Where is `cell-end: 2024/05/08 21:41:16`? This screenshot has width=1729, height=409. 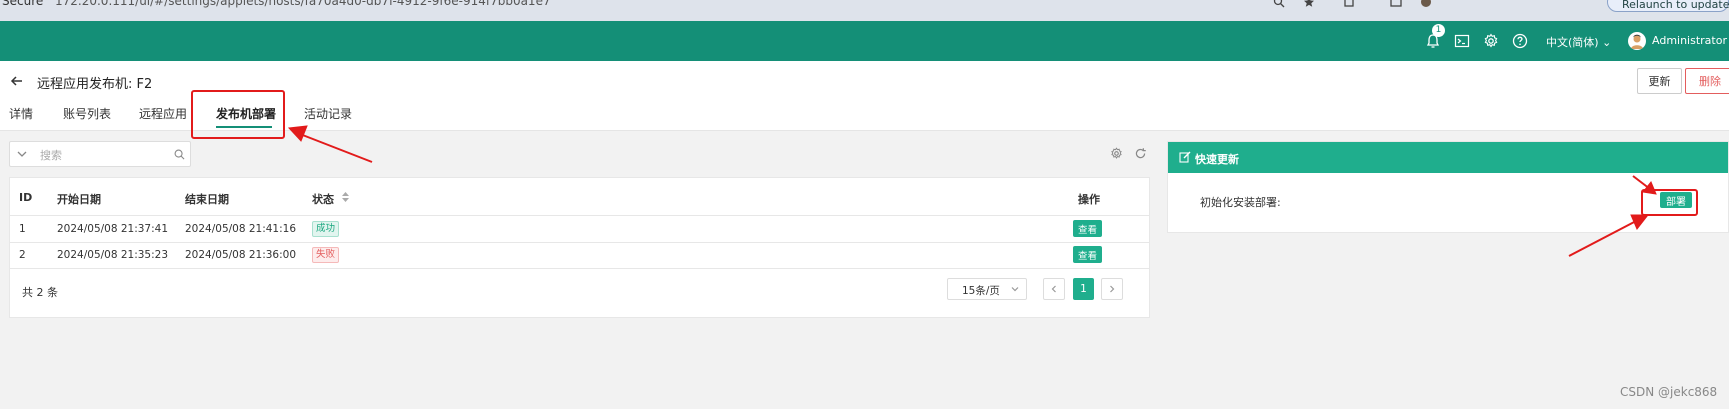 cell-end: 2024/05/08 21:41:16 is located at coordinates (241, 229).